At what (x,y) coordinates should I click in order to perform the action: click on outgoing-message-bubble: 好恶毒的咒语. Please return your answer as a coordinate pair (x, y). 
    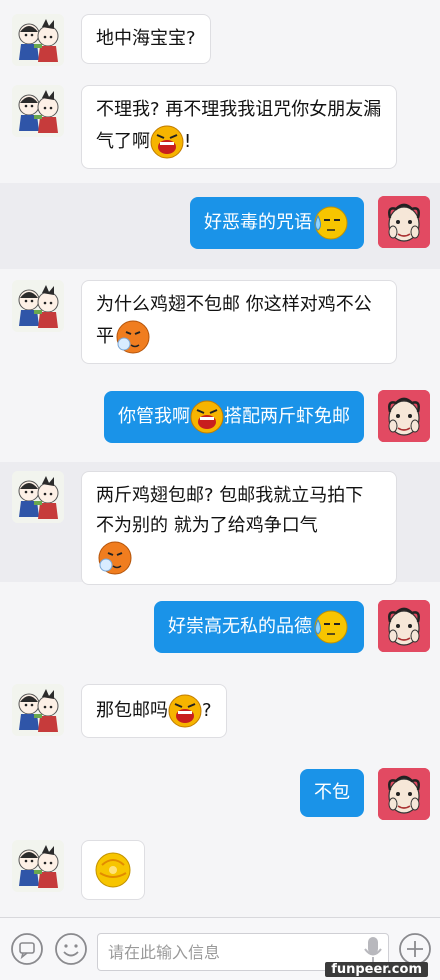
    Looking at the image, I should click on (277, 223).